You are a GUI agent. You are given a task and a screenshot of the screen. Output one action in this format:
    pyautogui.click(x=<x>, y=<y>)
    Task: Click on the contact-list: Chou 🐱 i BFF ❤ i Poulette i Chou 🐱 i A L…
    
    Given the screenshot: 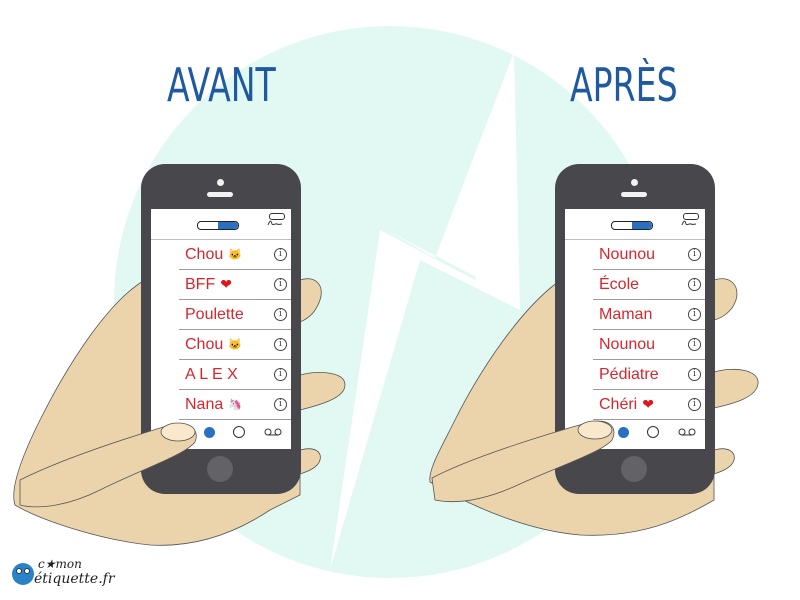 What is the action you would take?
    pyautogui.click(x=221, y=330)
    